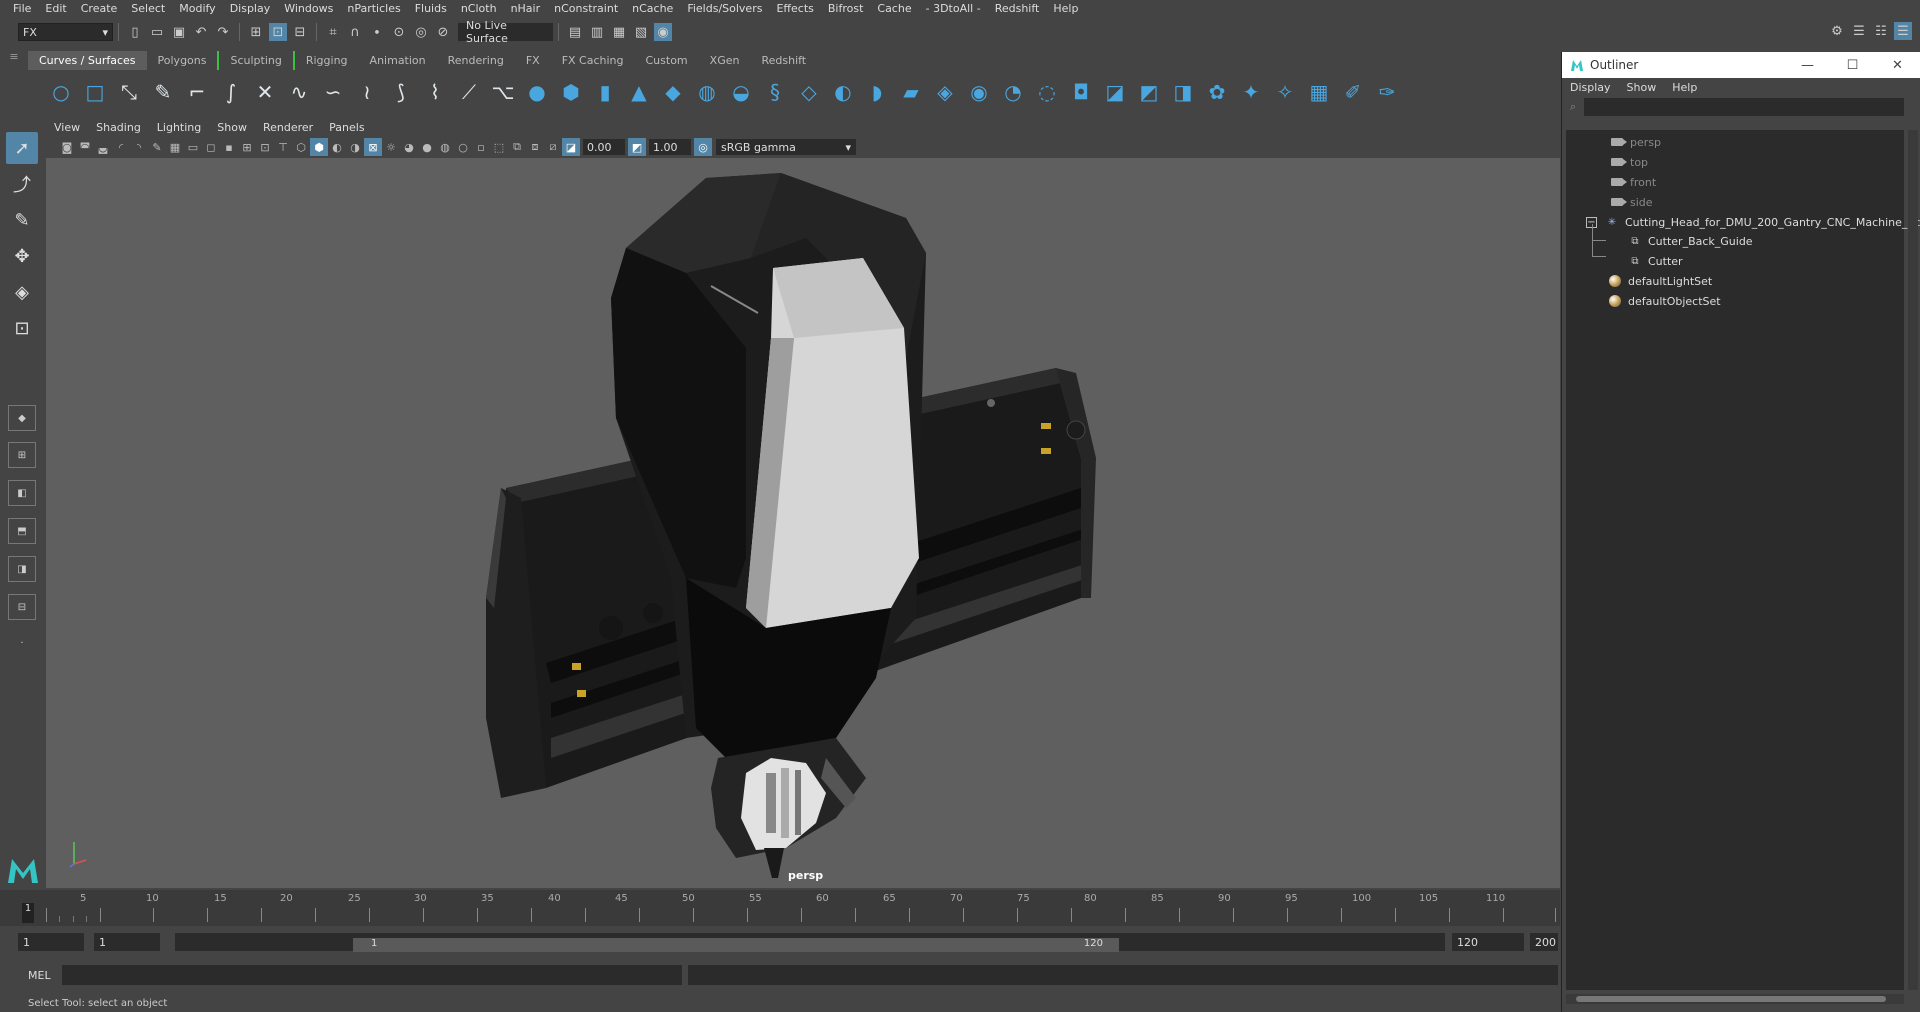 The width and height of the screenshot is (1920, 1012). What do you see at coordinates (22, 455) in the screenshot?
I see `four-view-layout-icon: ⊞` at bounding box center [22, 455].